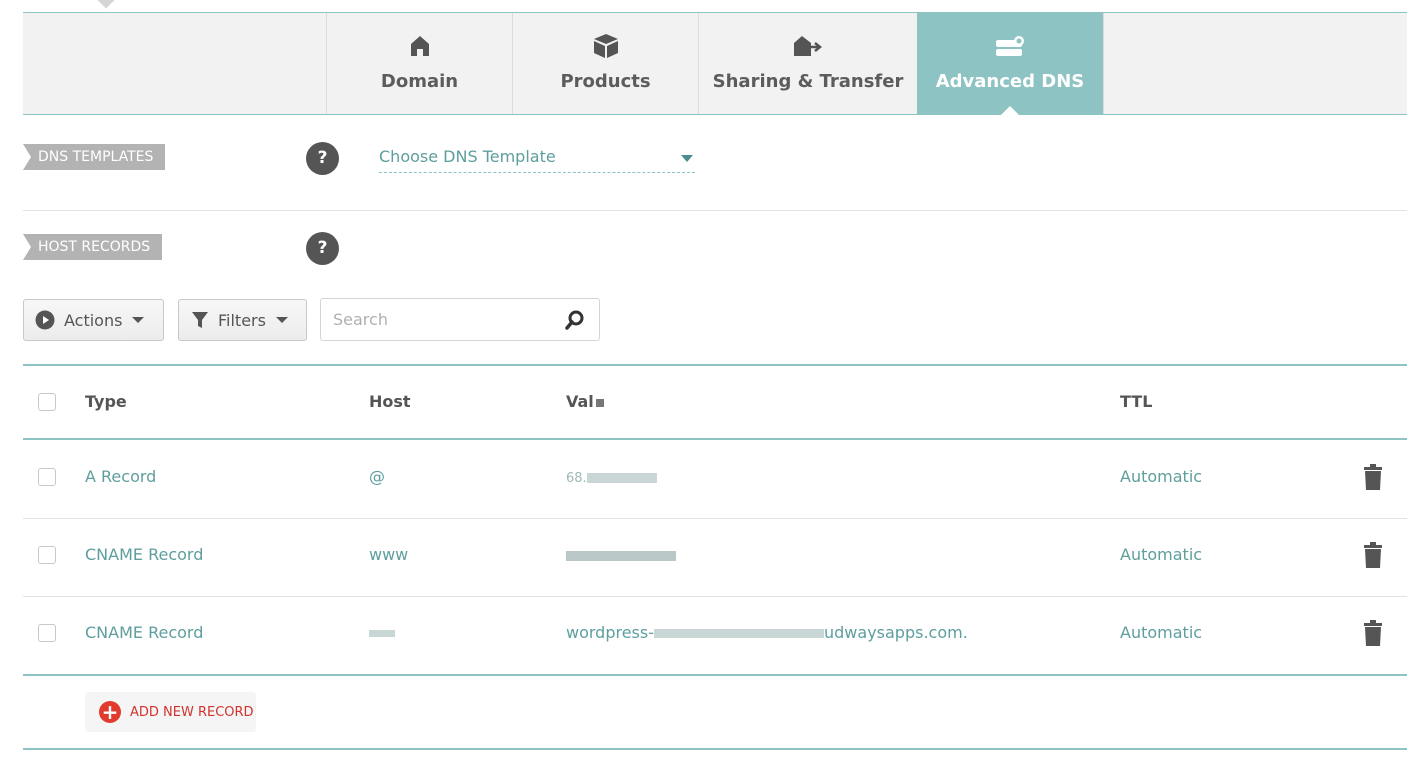 This screenshot has height=777, width=1412. Describe the element at coordinates (1103, 63) in the screenshot. I see `tab-divider` at that location.